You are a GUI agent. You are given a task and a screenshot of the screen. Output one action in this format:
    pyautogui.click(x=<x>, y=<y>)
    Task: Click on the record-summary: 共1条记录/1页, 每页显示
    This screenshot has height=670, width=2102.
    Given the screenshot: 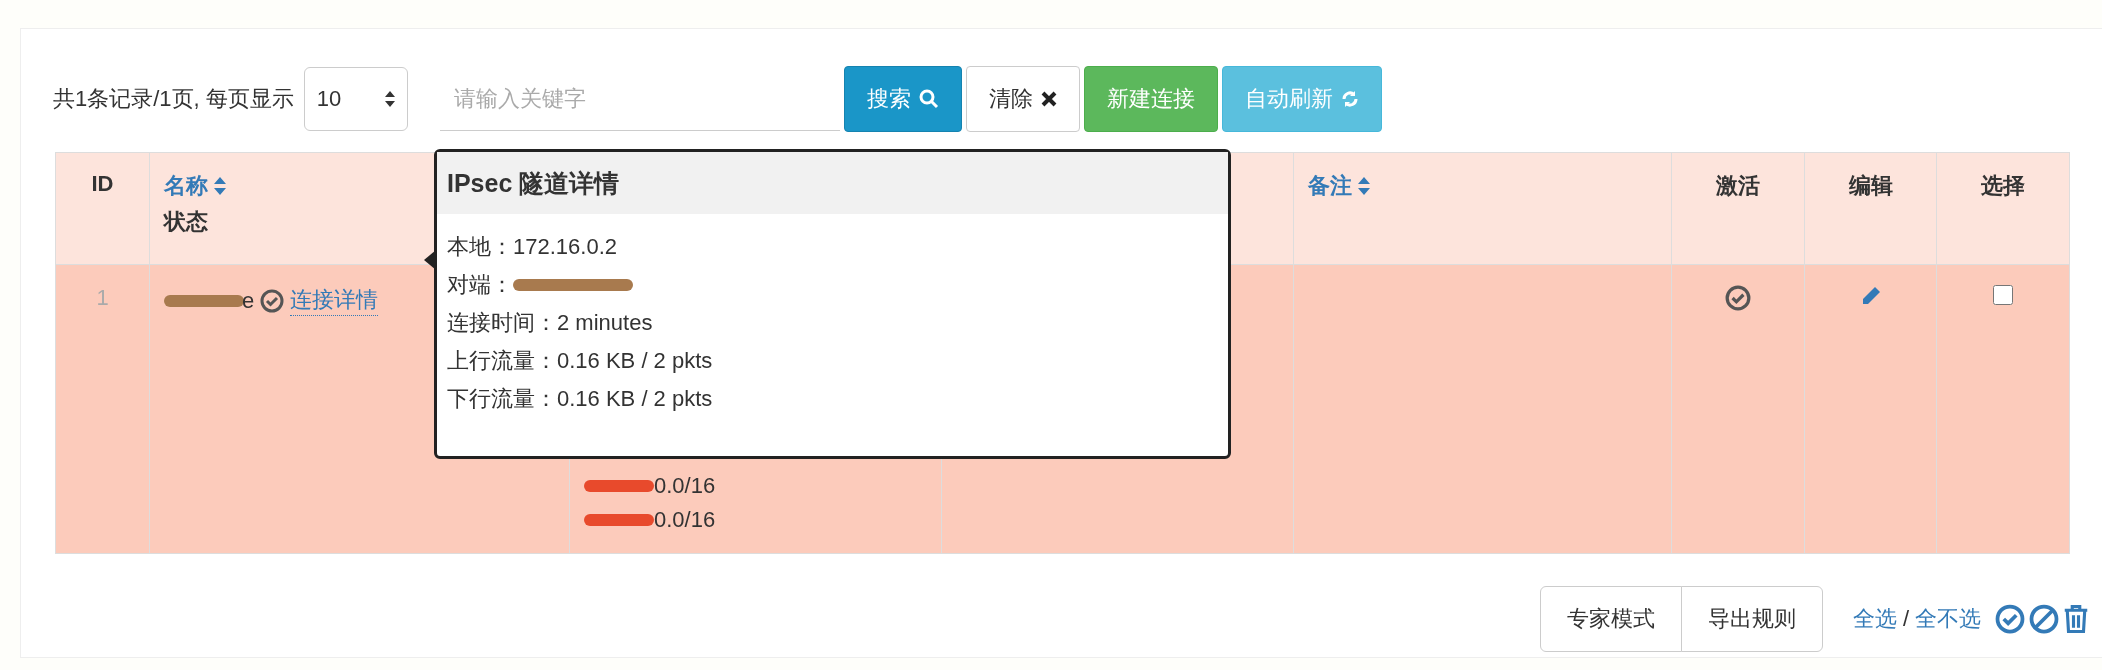 What is the action you would take?
    pyautogui.click(x=173, y=99)
    